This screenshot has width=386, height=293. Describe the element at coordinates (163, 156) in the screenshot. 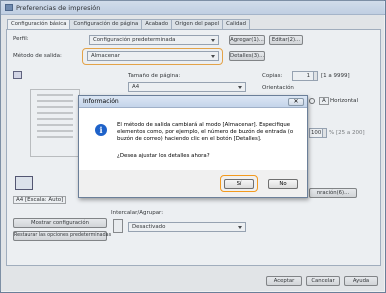

I see `dialog-question: ¿Desea ajustar los detalles ahora?` at that location.